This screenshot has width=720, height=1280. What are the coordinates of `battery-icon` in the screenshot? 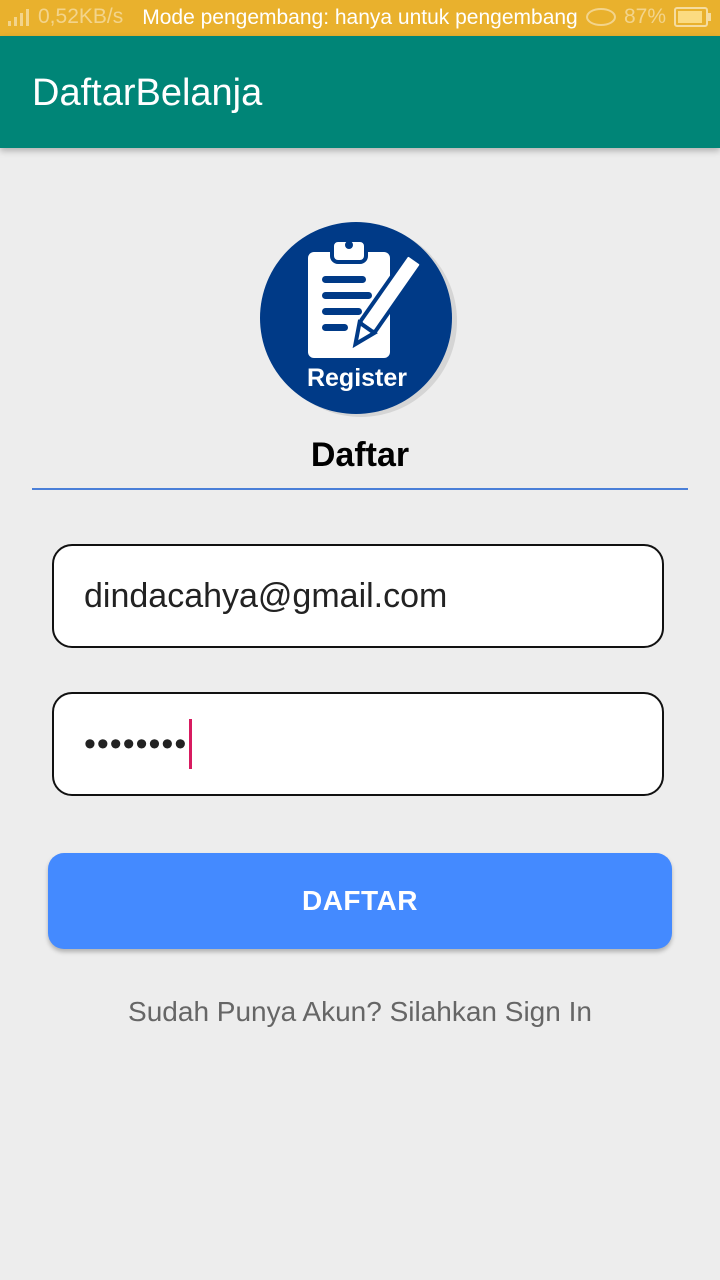 It's located at (692, 17).